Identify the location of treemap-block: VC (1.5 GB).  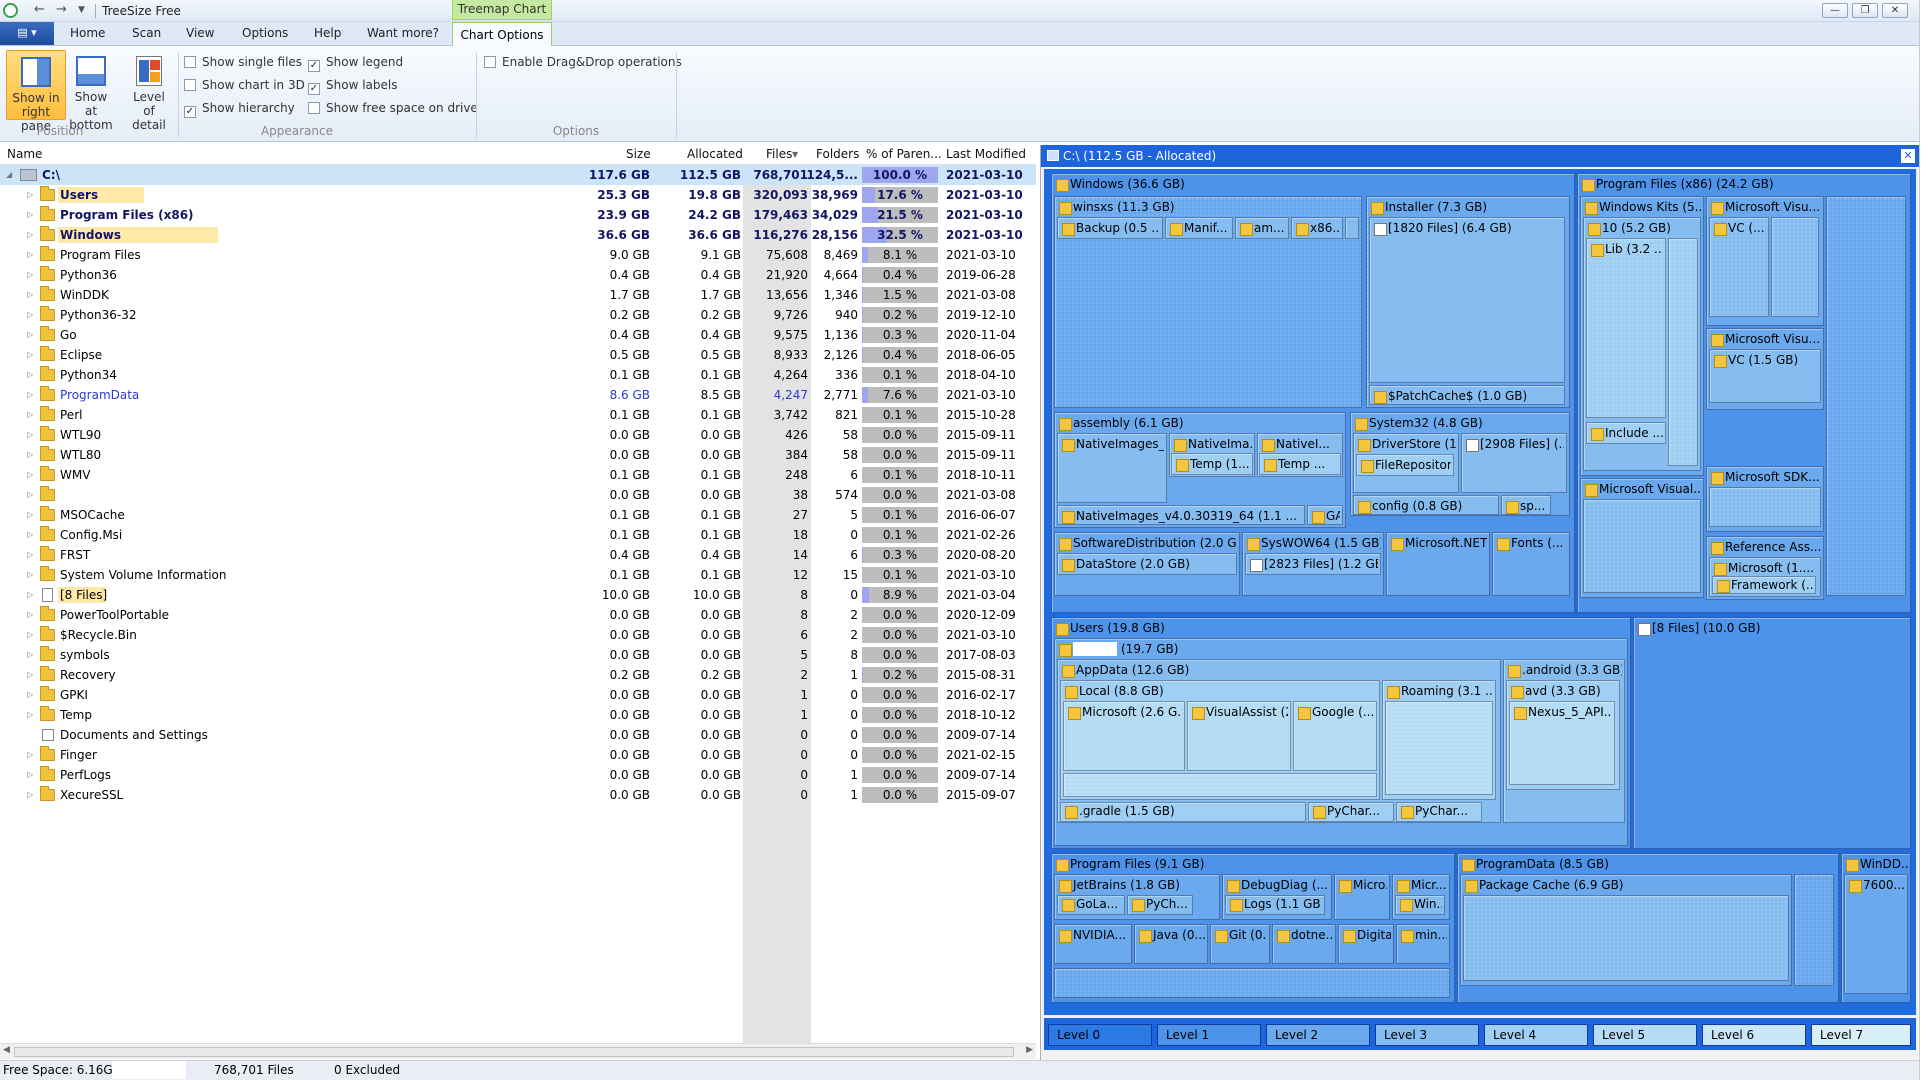
(1765, 376).